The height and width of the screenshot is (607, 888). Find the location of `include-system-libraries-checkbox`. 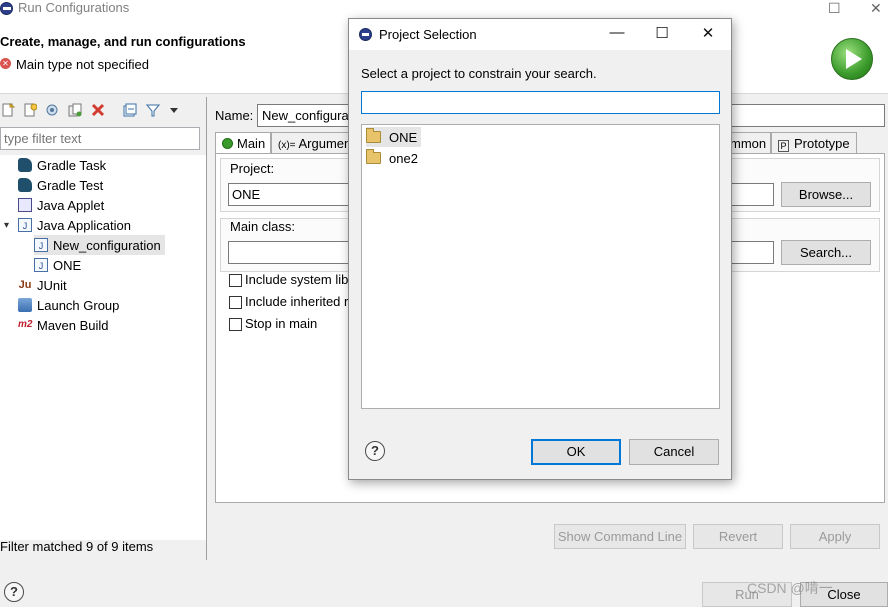

include-system-libraries-checkbox is located at coordinates (235, 280).